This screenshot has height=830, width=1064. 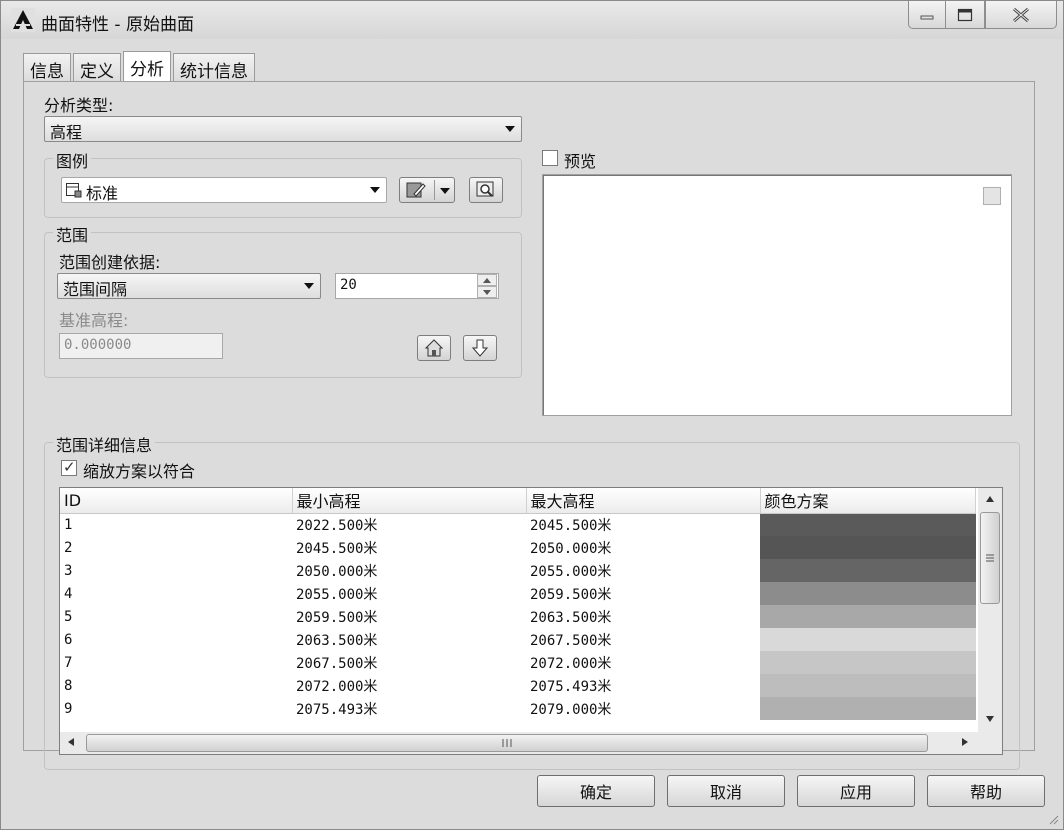 What do you see at coordinates (117, 25) in the screenshot?
I see `window-title: 曲面特性 - 原始曲面` at bounding box center [117, 25].